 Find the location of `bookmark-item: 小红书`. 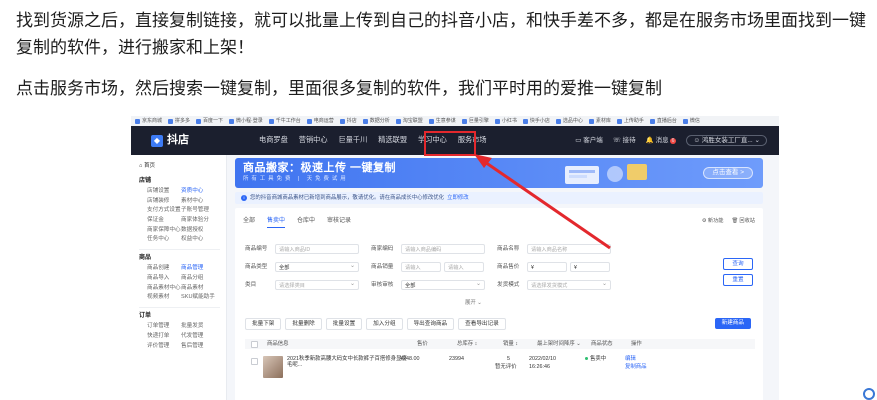

bookmark-item: 小红书 is located at coordinates (505, 121).